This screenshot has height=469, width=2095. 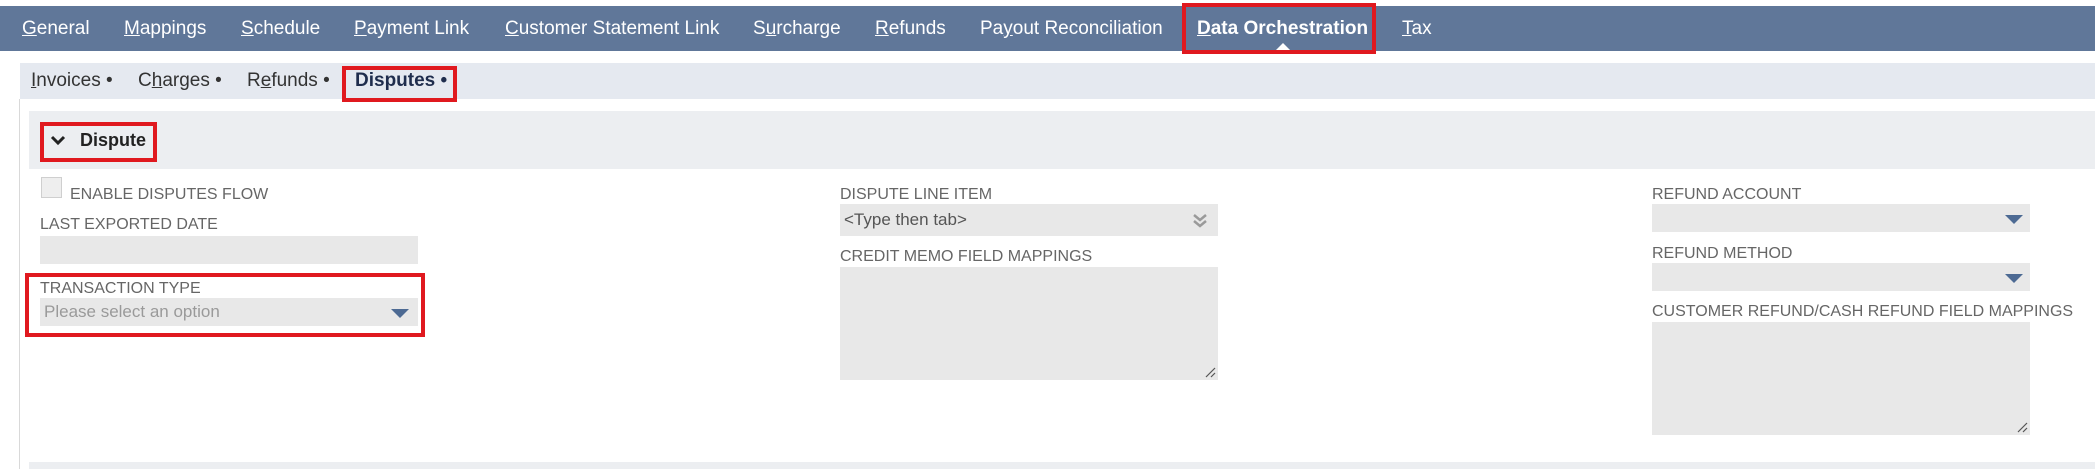 I want to click on dispute-line-item-label: DISPUTE LINE ITEM, so click(x=916, y=194).